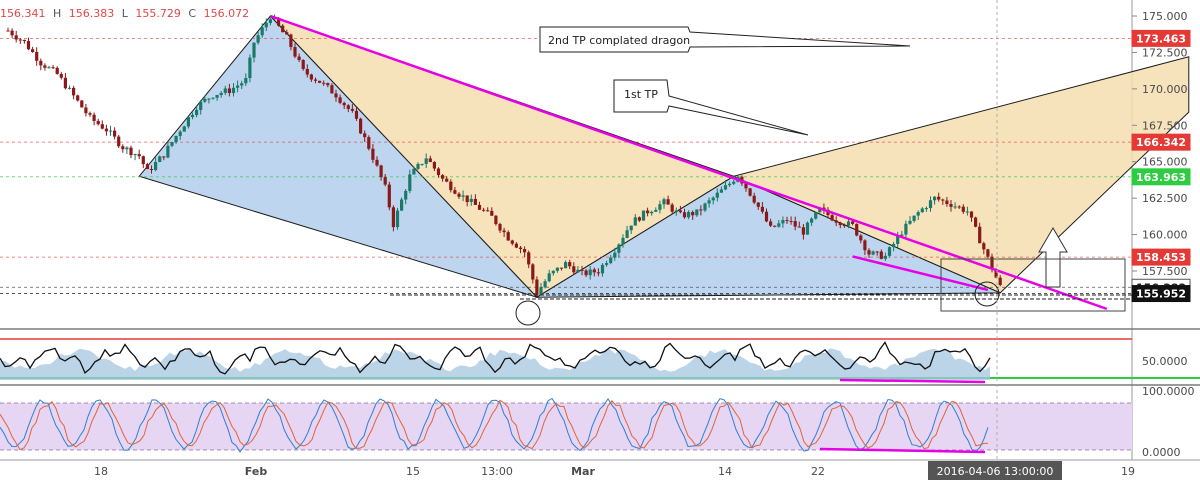 The image size is (1200, 482). Describe the element at coordinates (23, 13) in the screenshot. I see `ohlc-open: 156.341` at that location.